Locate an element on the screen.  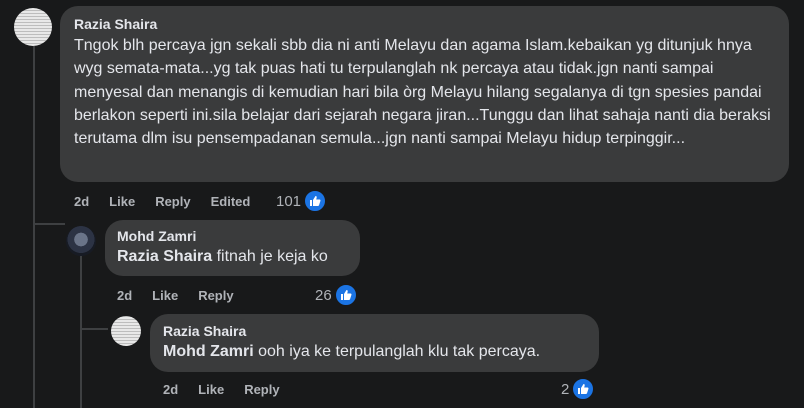
comment-actions: 2d Like Reply Edited is located at coordinates (162, 201).